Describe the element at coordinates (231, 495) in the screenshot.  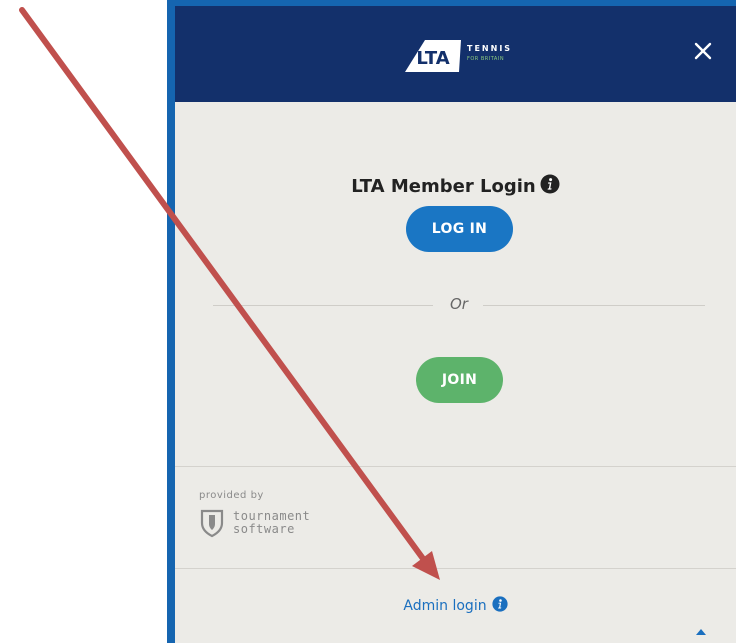
I see `provided-by-label: provided by` at that location.